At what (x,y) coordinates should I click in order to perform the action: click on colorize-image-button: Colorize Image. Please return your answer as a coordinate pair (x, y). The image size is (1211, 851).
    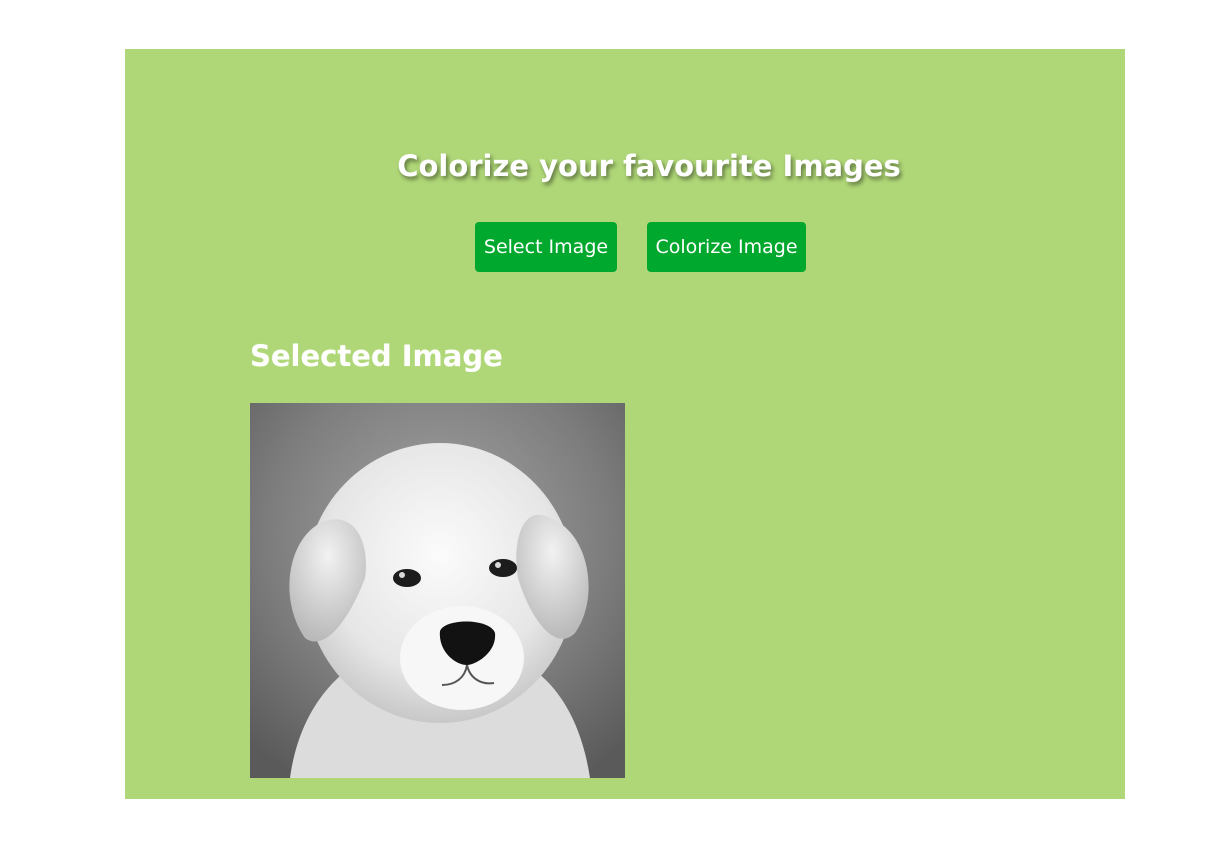
    Looking at the image, I should click on (726, 247).